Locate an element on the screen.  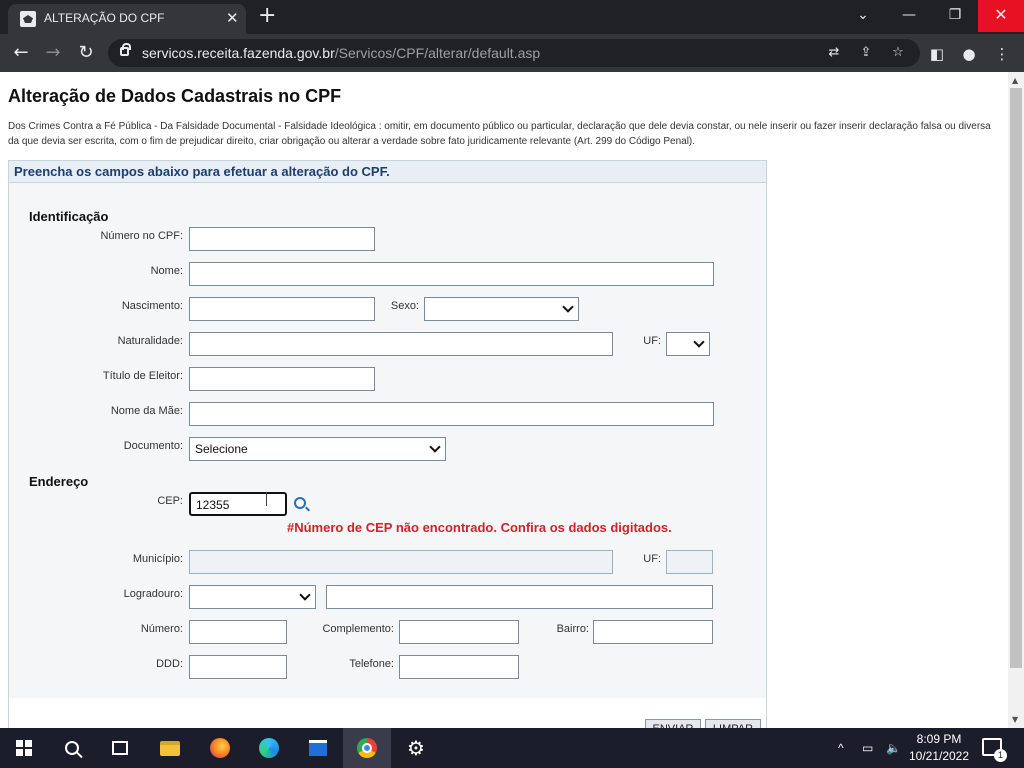
sexo-label: Sexo: is located at coordinates (404, 306).